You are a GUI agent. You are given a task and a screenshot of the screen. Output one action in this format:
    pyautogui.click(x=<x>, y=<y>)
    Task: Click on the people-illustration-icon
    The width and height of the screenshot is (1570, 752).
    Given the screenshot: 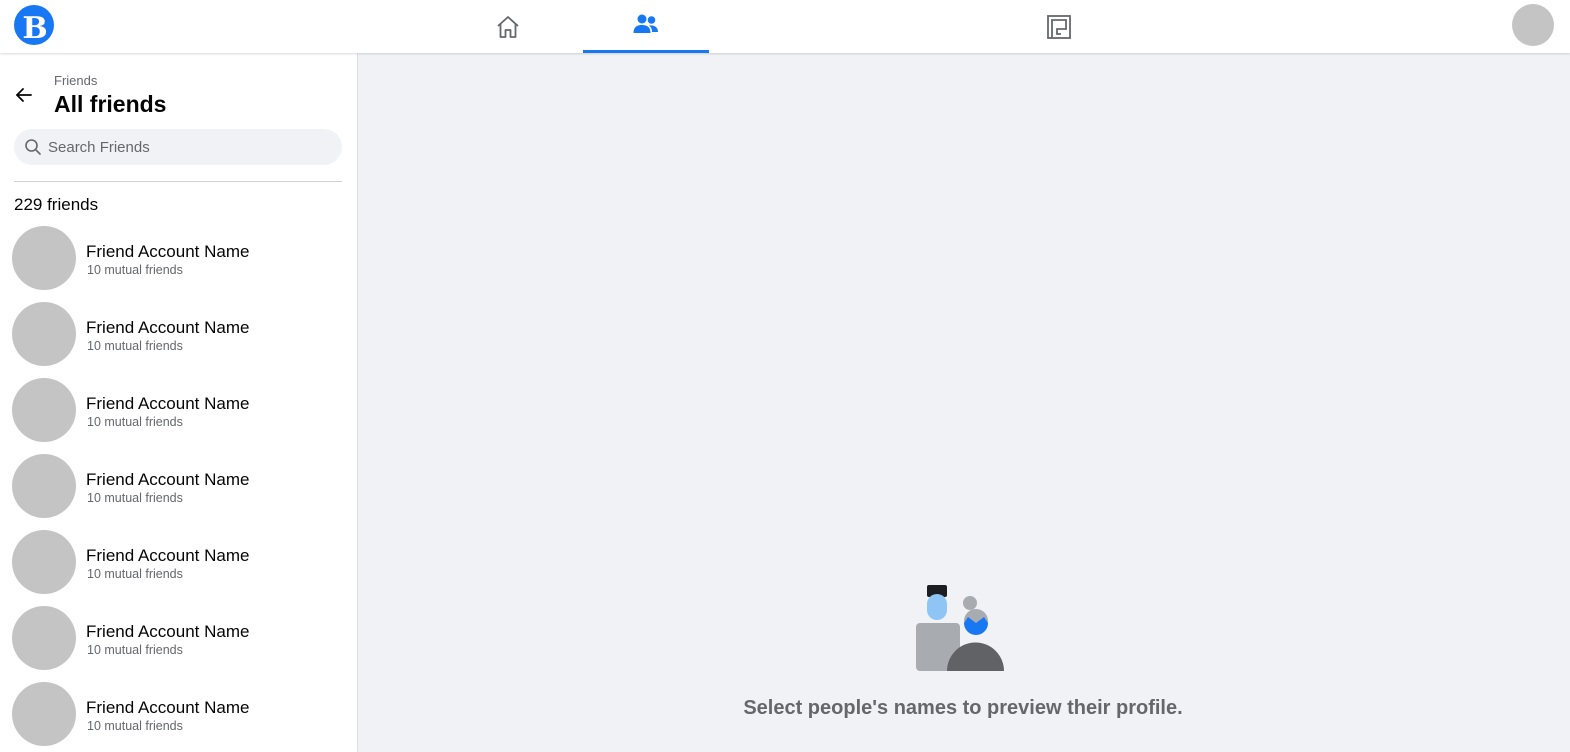 What is the action you would take?
    pyautogui.click(x=960, y=628)
    